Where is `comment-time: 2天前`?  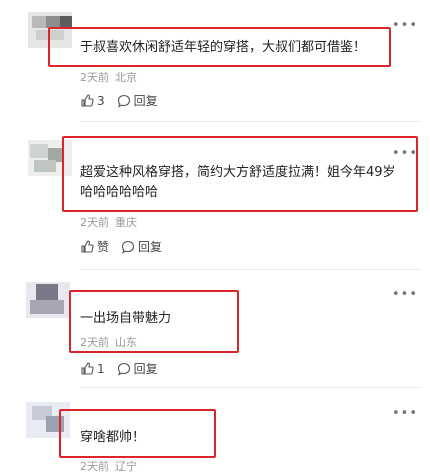 comment-time: 2天前 is located at coordinates (94, 466).